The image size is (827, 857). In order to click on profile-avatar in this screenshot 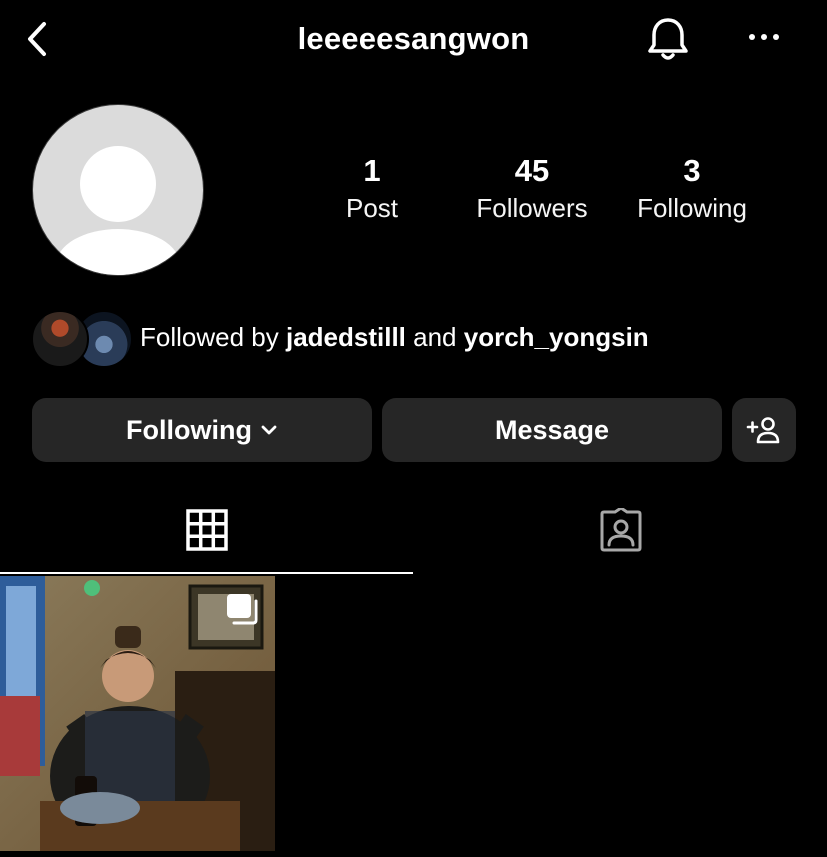, I will do `click(118, 190)`.